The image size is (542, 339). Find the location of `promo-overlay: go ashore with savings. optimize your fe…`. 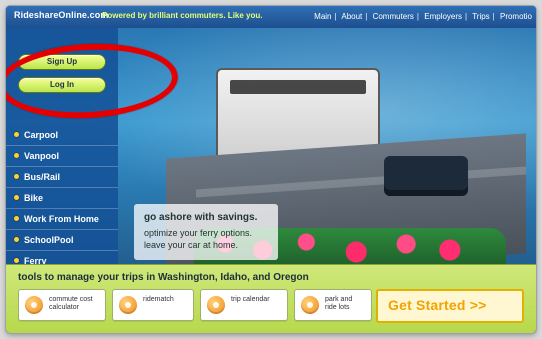

promo-overlay: go ashore with savings. optimize your fe… is located at coordinates (206, 232).